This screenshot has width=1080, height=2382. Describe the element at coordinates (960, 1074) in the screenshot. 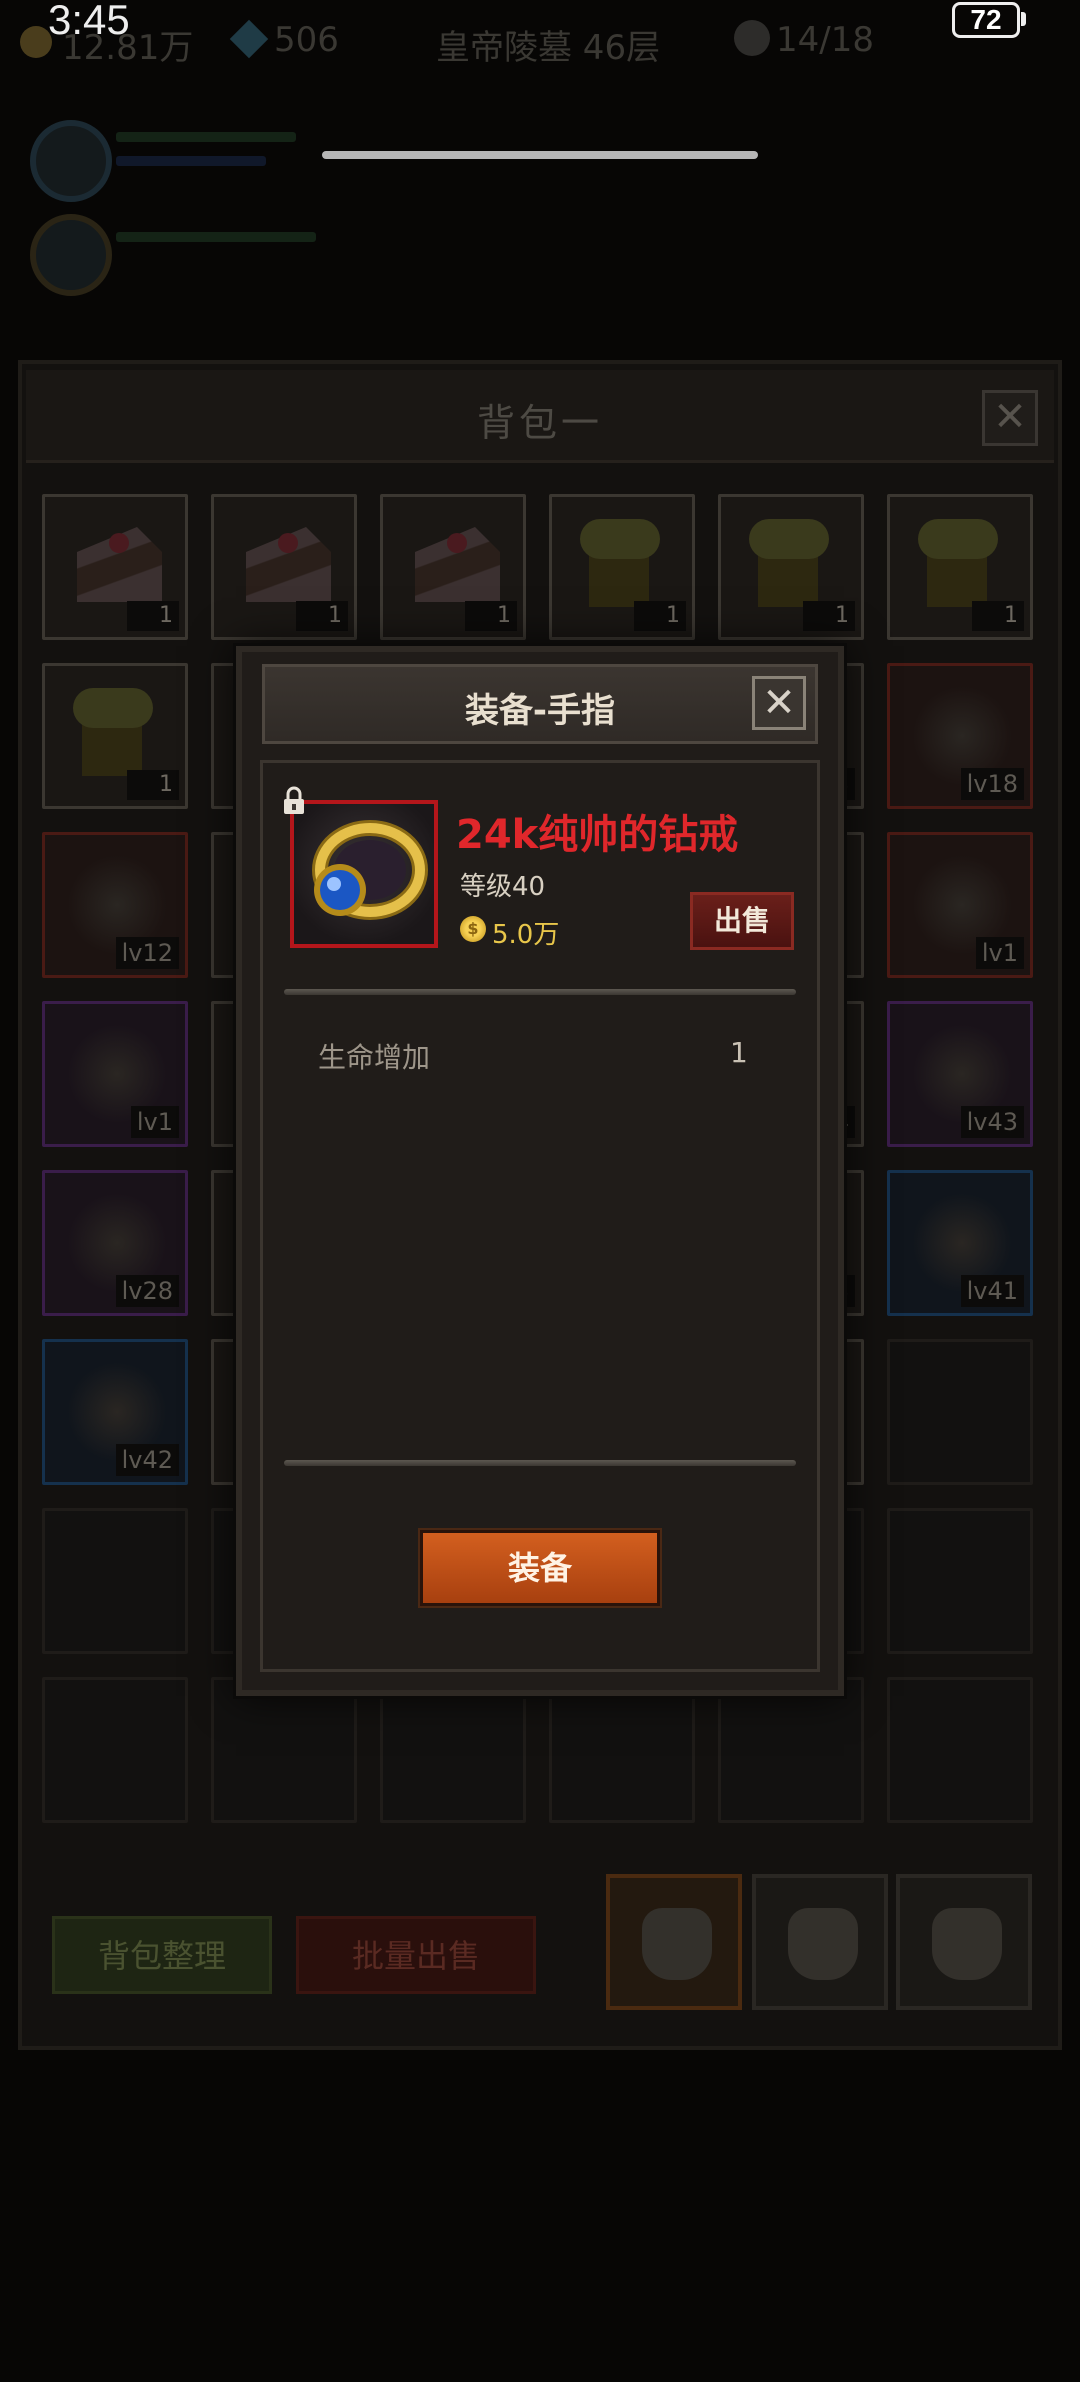

I see `inventory-slot: lv43` at that location.